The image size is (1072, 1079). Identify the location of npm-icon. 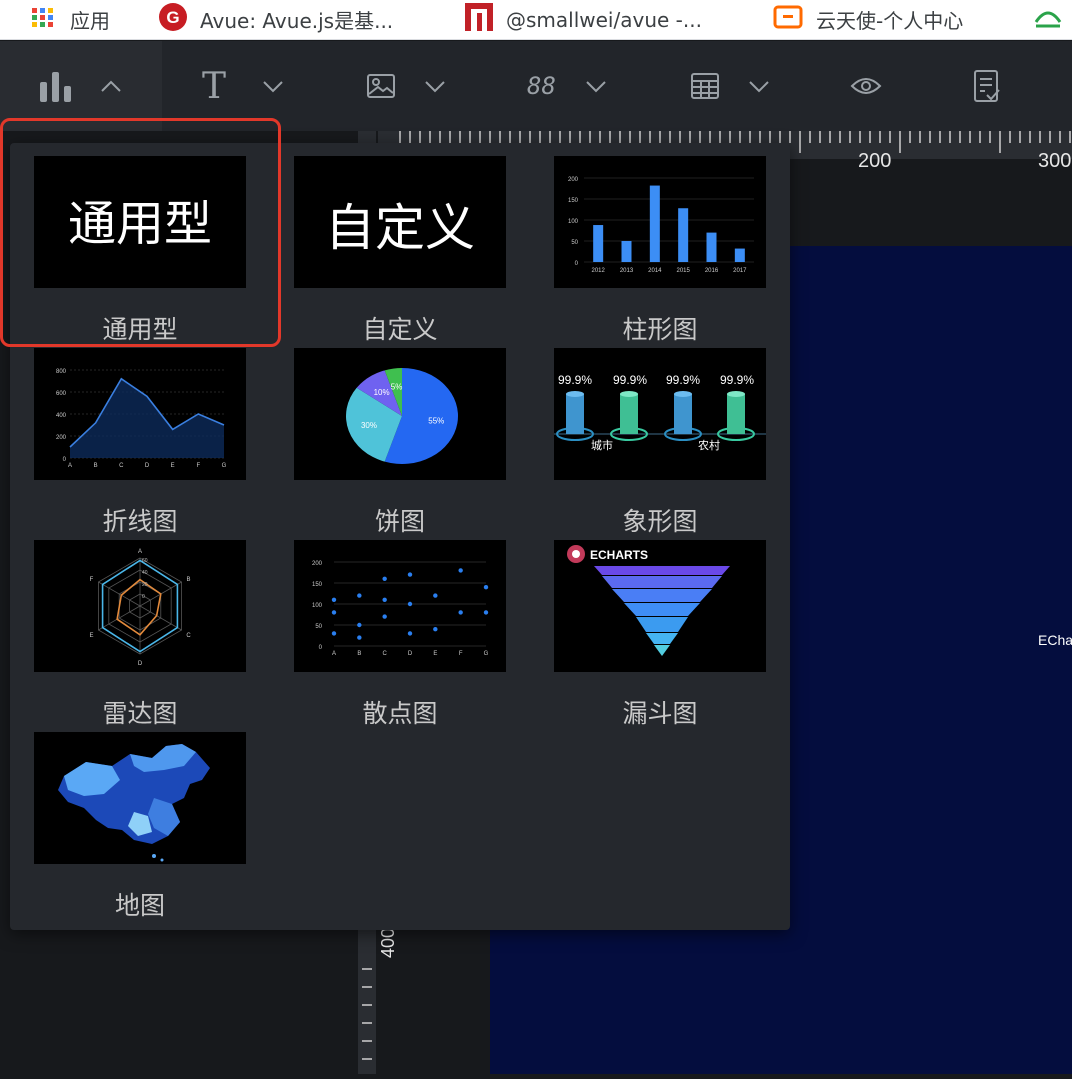
(479, 19).